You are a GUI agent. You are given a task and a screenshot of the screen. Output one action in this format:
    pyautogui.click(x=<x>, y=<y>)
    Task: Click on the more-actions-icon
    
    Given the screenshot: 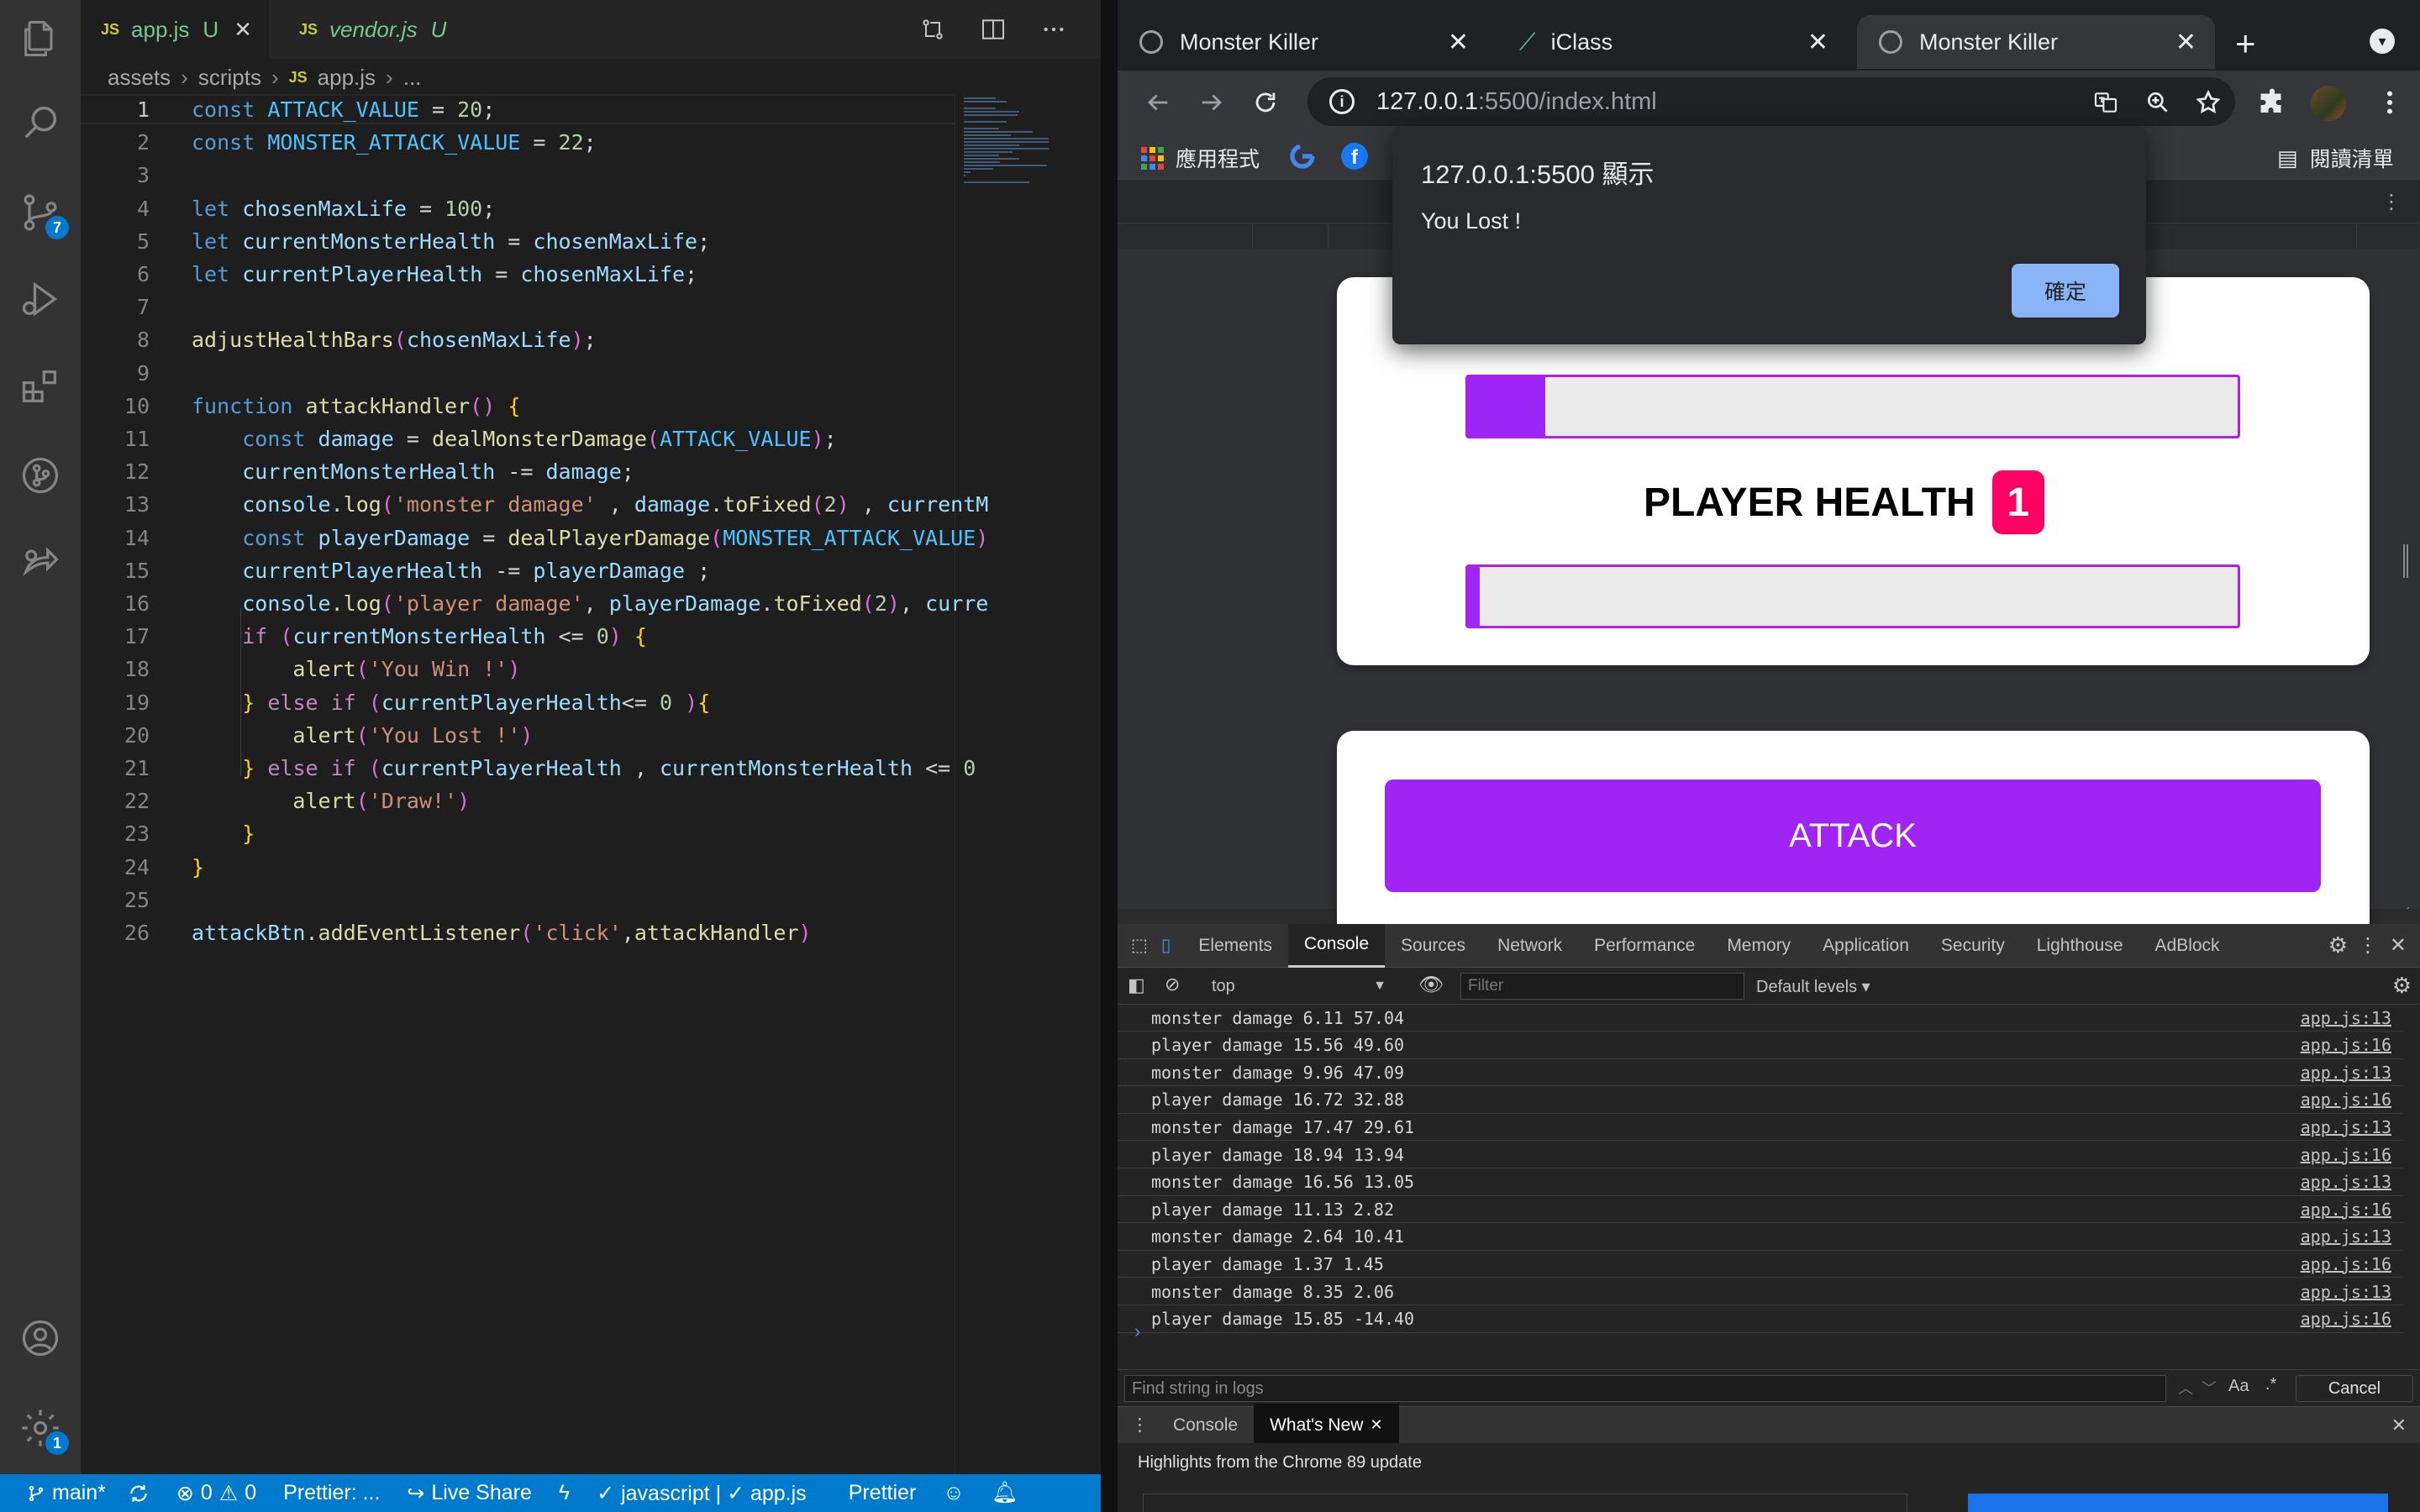 What is the action you would take?
    pyautogui.click(x=1053, y=29)
    